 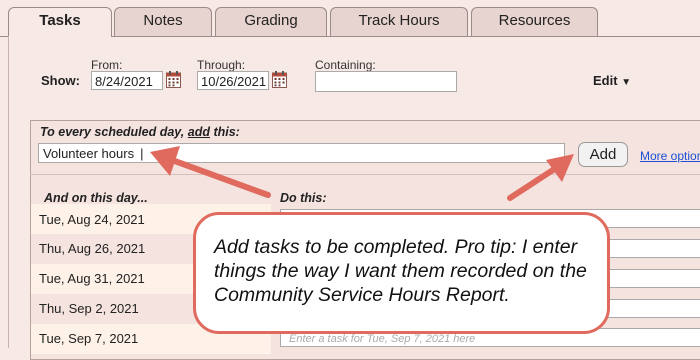 I want to click on arrow-to-add-head, so click(x=560, y=168).